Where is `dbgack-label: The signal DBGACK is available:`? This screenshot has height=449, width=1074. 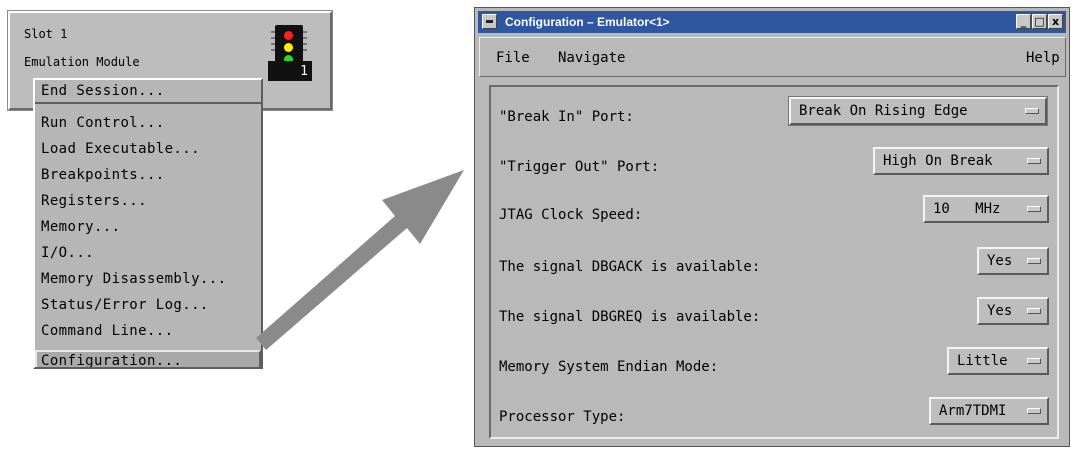 dbgack-label: The signal DBGACK is available: is located at coordinates (630, 267).